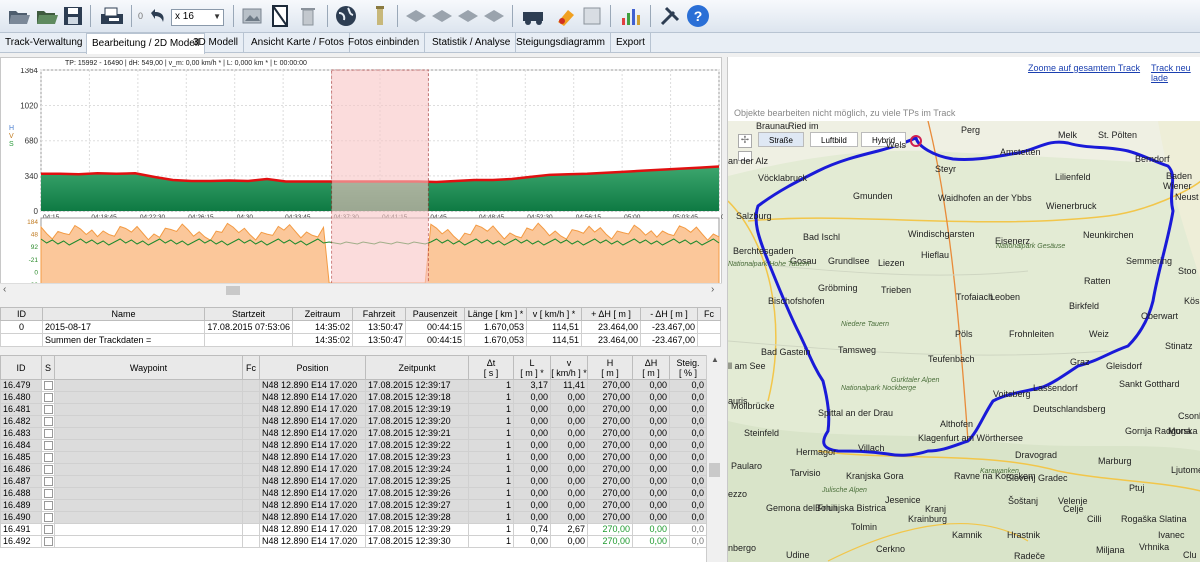 This screenshot has width=1200, height=562. What do you see at coordinates (44, 43) in the screenshot?
I see `tab-track-verwaltung: Track-Verwaltung` at bounding box center [44, 43].